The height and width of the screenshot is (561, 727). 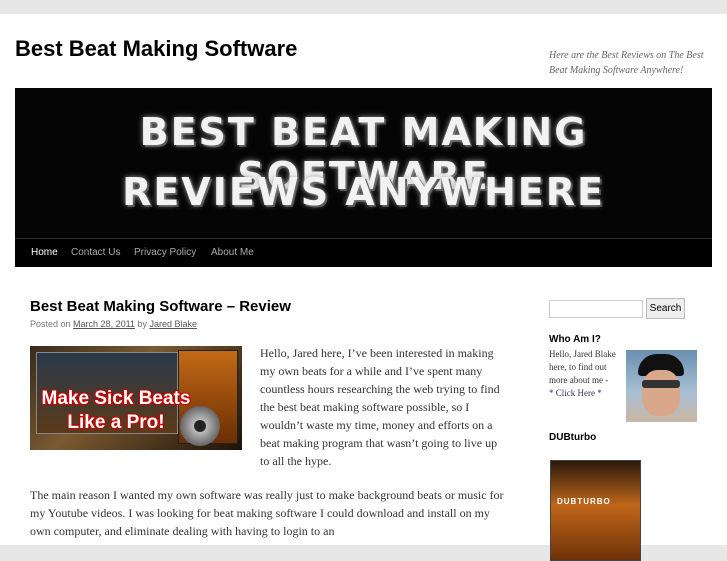 I want to click on search-input, so click(x=596, y=309).